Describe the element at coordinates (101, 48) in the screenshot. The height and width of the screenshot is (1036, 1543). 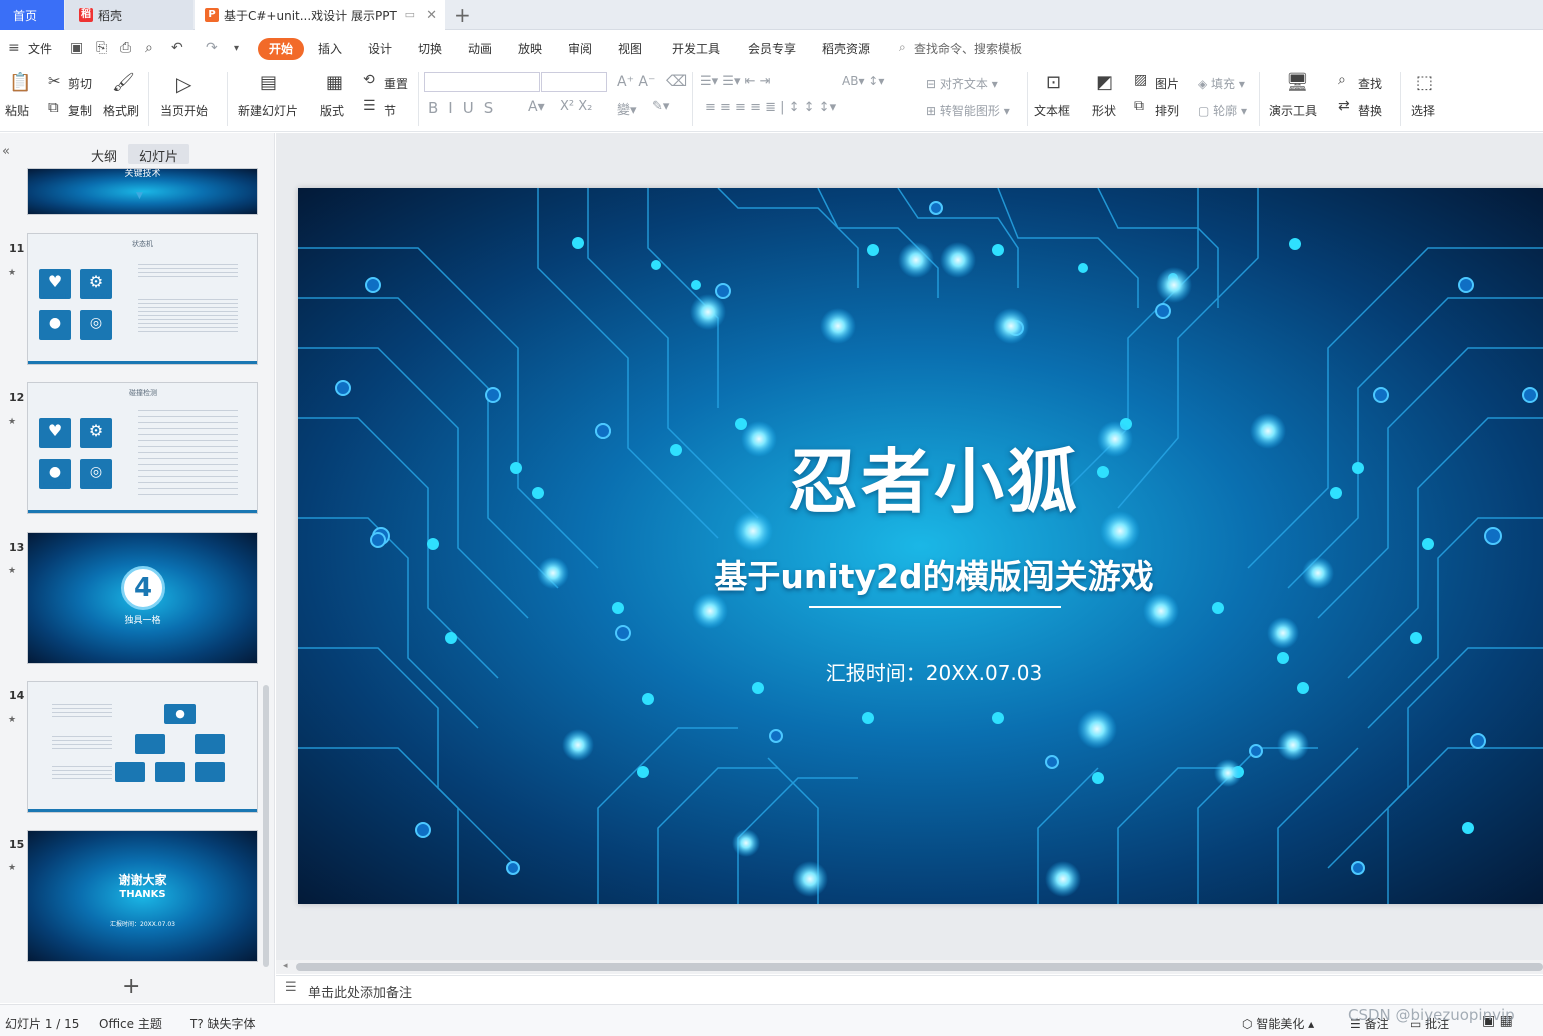
I see `export-icon: ⎘` at that location.